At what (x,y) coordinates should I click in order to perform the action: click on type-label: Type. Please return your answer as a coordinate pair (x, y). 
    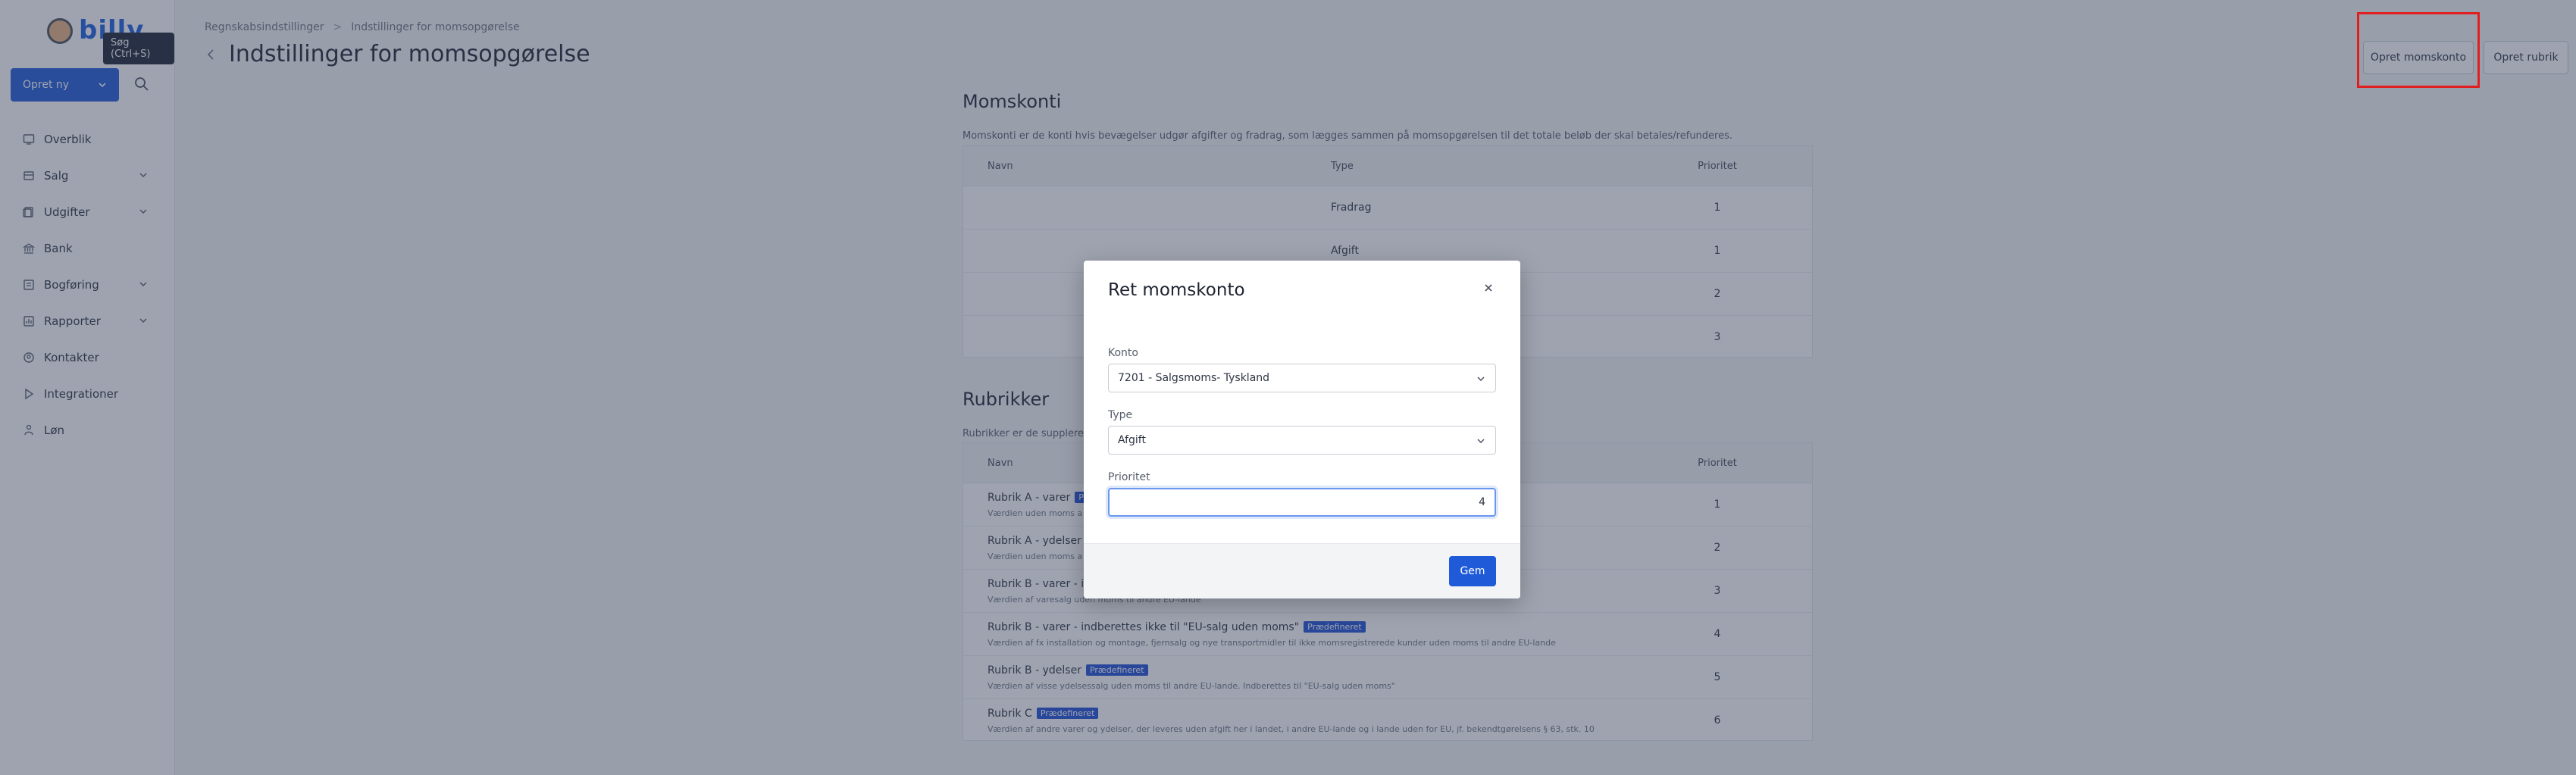
    Looking at the image, I should click on (1120, 415).